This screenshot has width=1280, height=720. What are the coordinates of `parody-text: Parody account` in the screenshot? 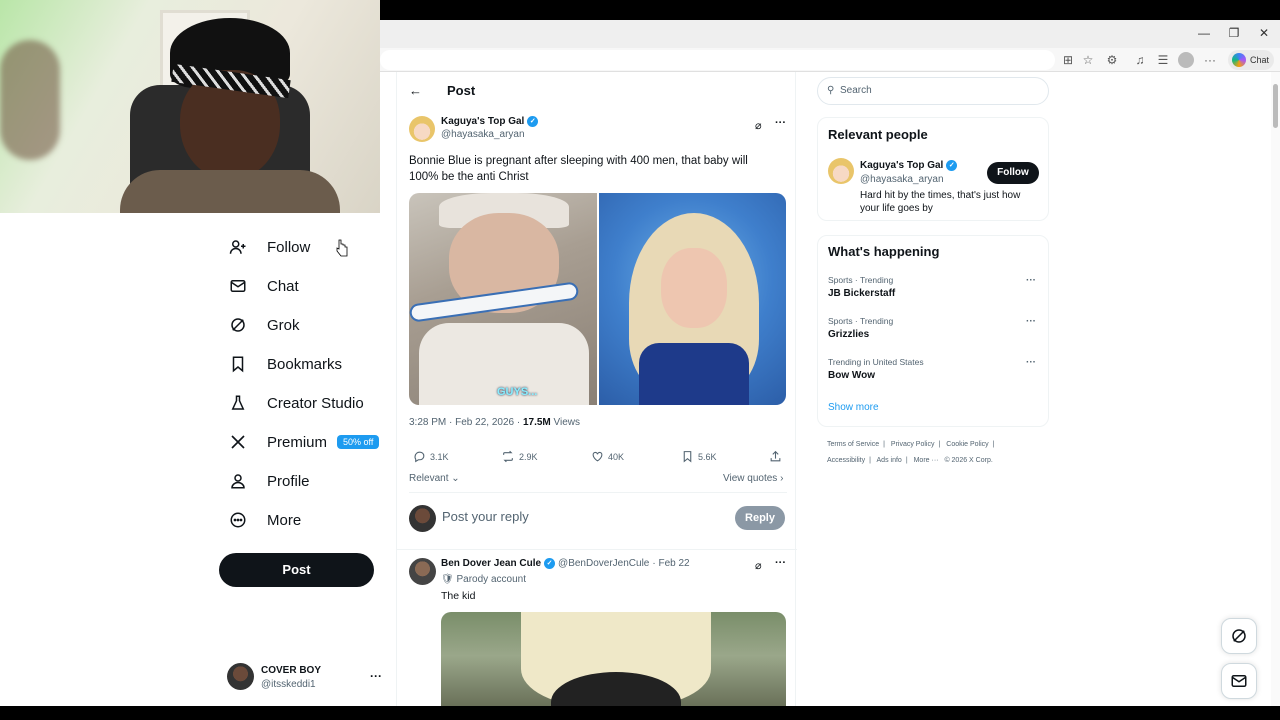 It's located at (491, 579).